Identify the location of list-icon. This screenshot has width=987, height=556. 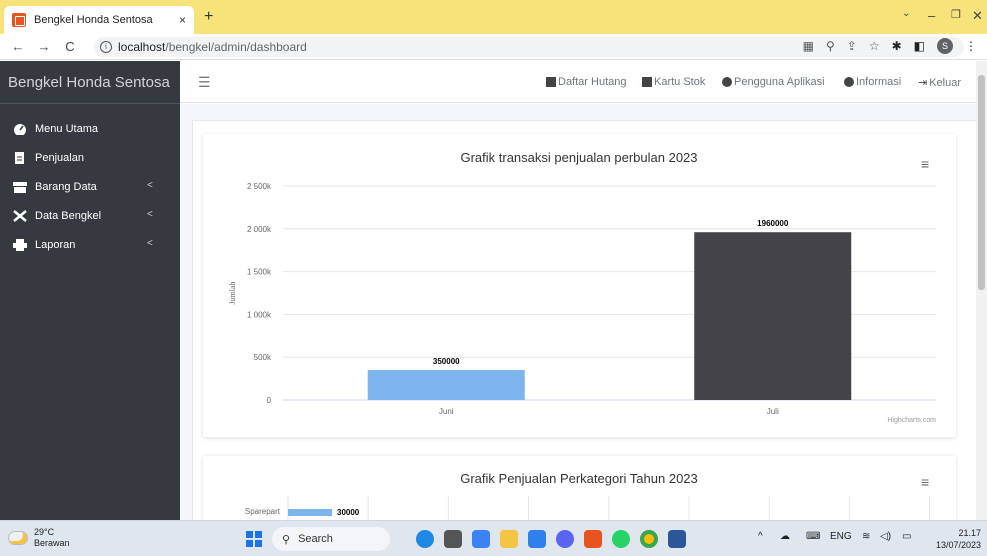
(551, 82).